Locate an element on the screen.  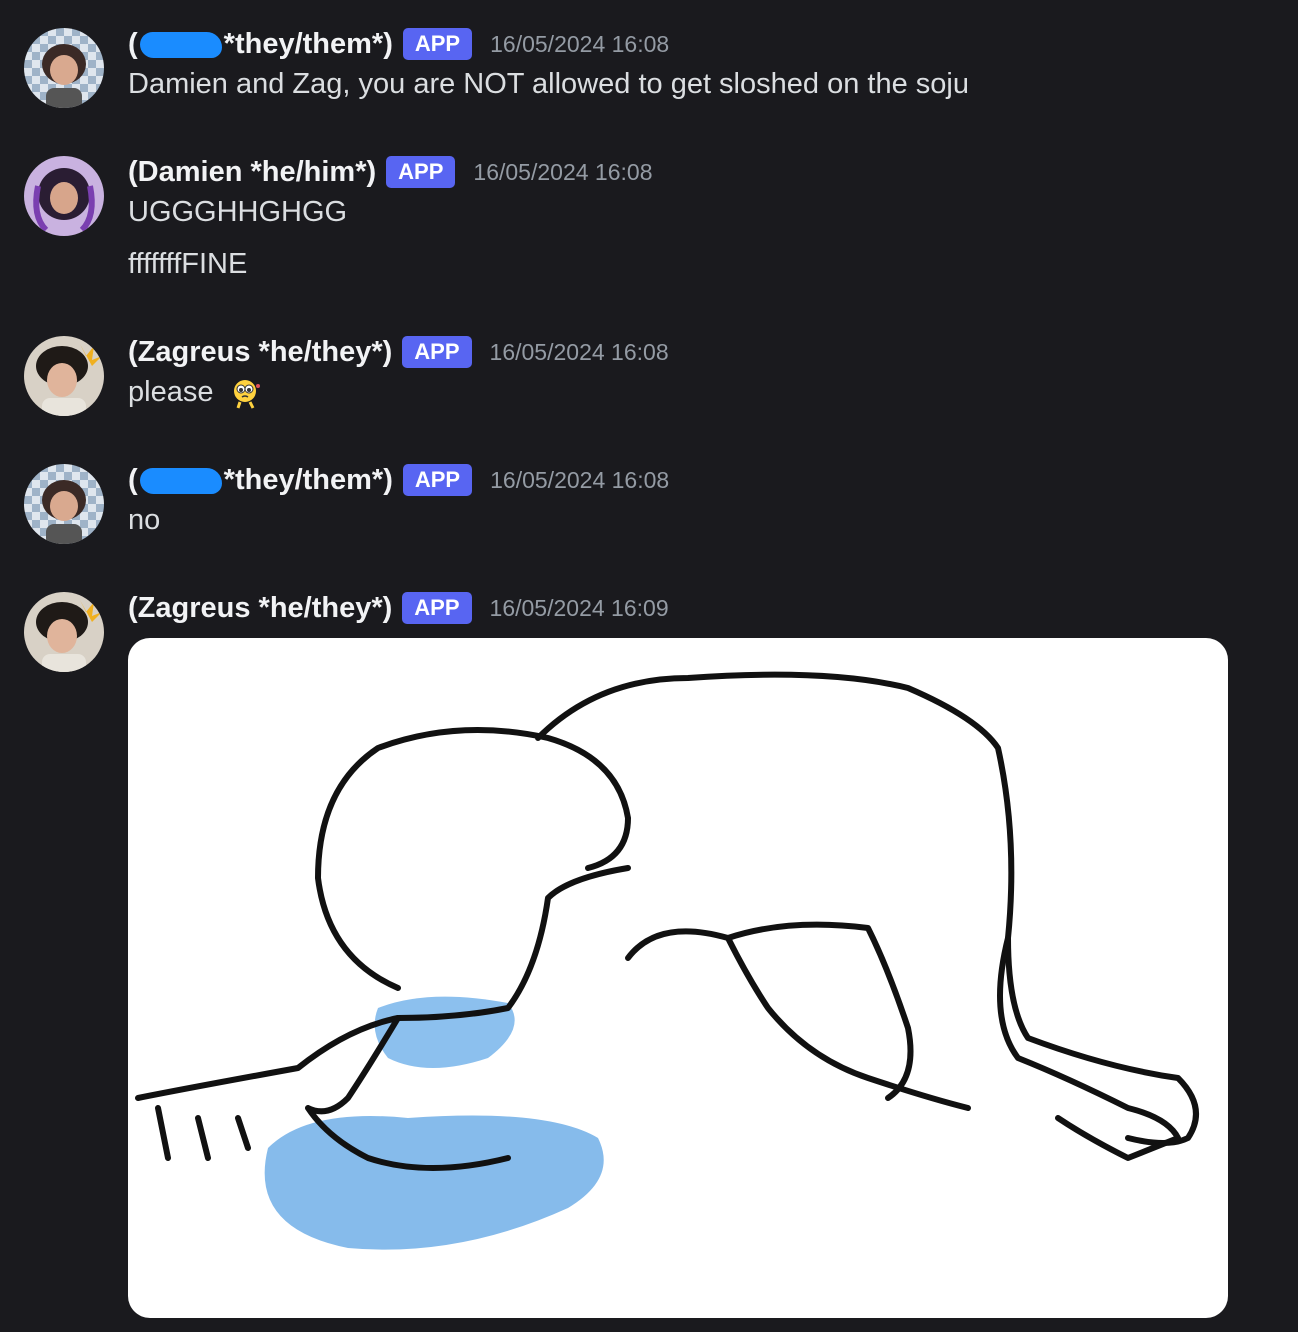
message-text: please is located at coordinates (196, 393).